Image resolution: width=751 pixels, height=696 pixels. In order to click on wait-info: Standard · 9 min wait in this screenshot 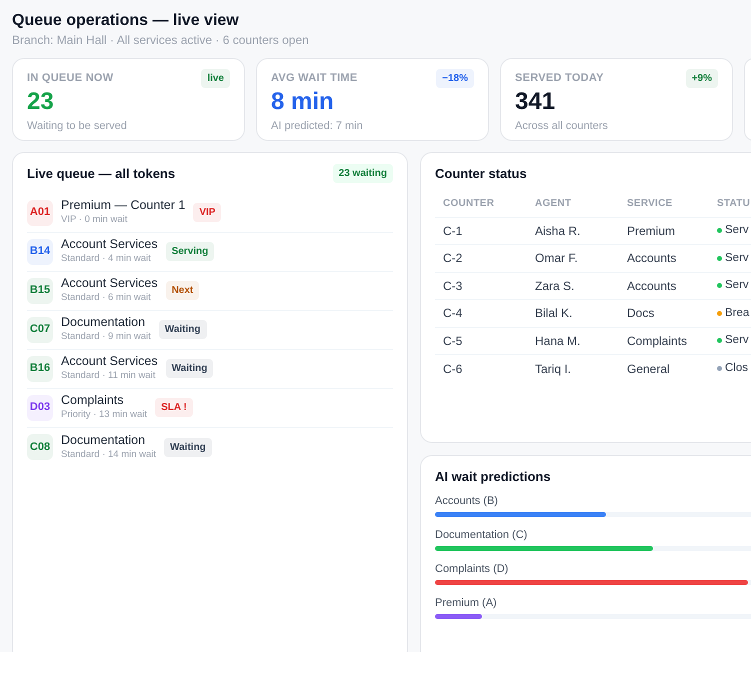, I will do `click(106, 336)`.